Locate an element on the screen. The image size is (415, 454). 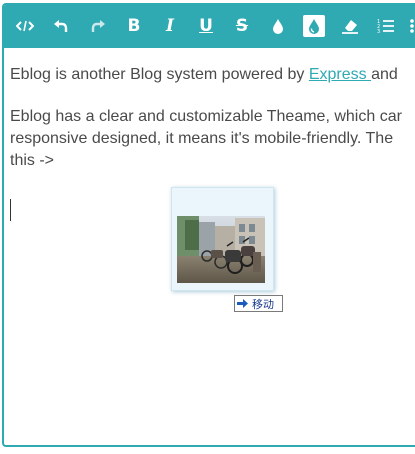
redo-icon is located at coordinates (98, 26).